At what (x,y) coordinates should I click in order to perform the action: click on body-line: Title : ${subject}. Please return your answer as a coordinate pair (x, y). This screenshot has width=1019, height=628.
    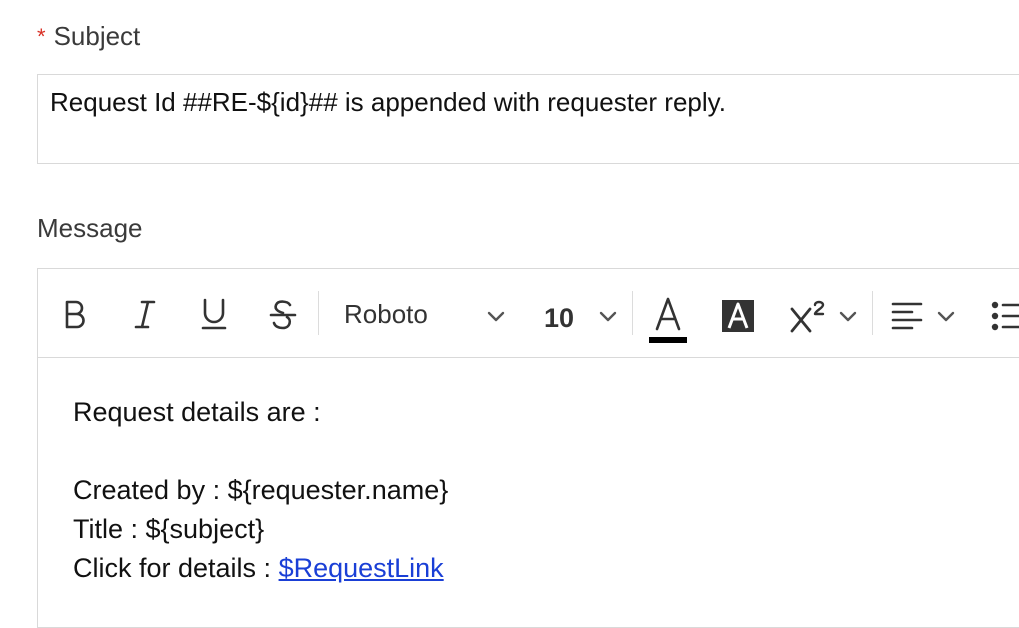
    Looking at the image, I should click on (169, 529).